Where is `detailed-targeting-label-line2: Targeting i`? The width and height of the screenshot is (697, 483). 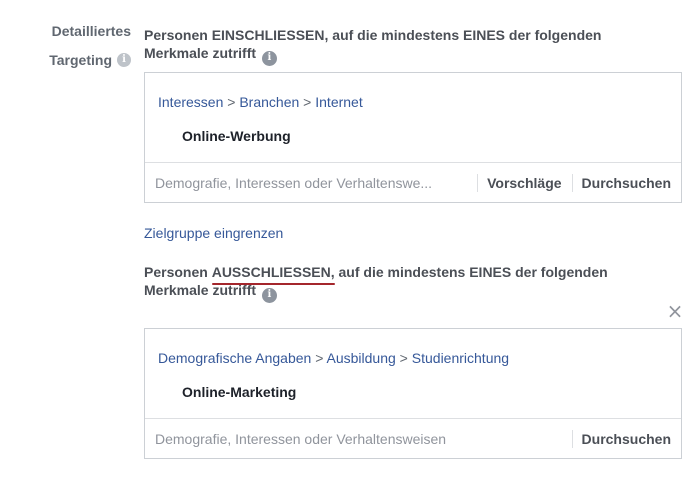
detailed-targeting-label-line2: Targeting i is located at coordinates (90, 60).